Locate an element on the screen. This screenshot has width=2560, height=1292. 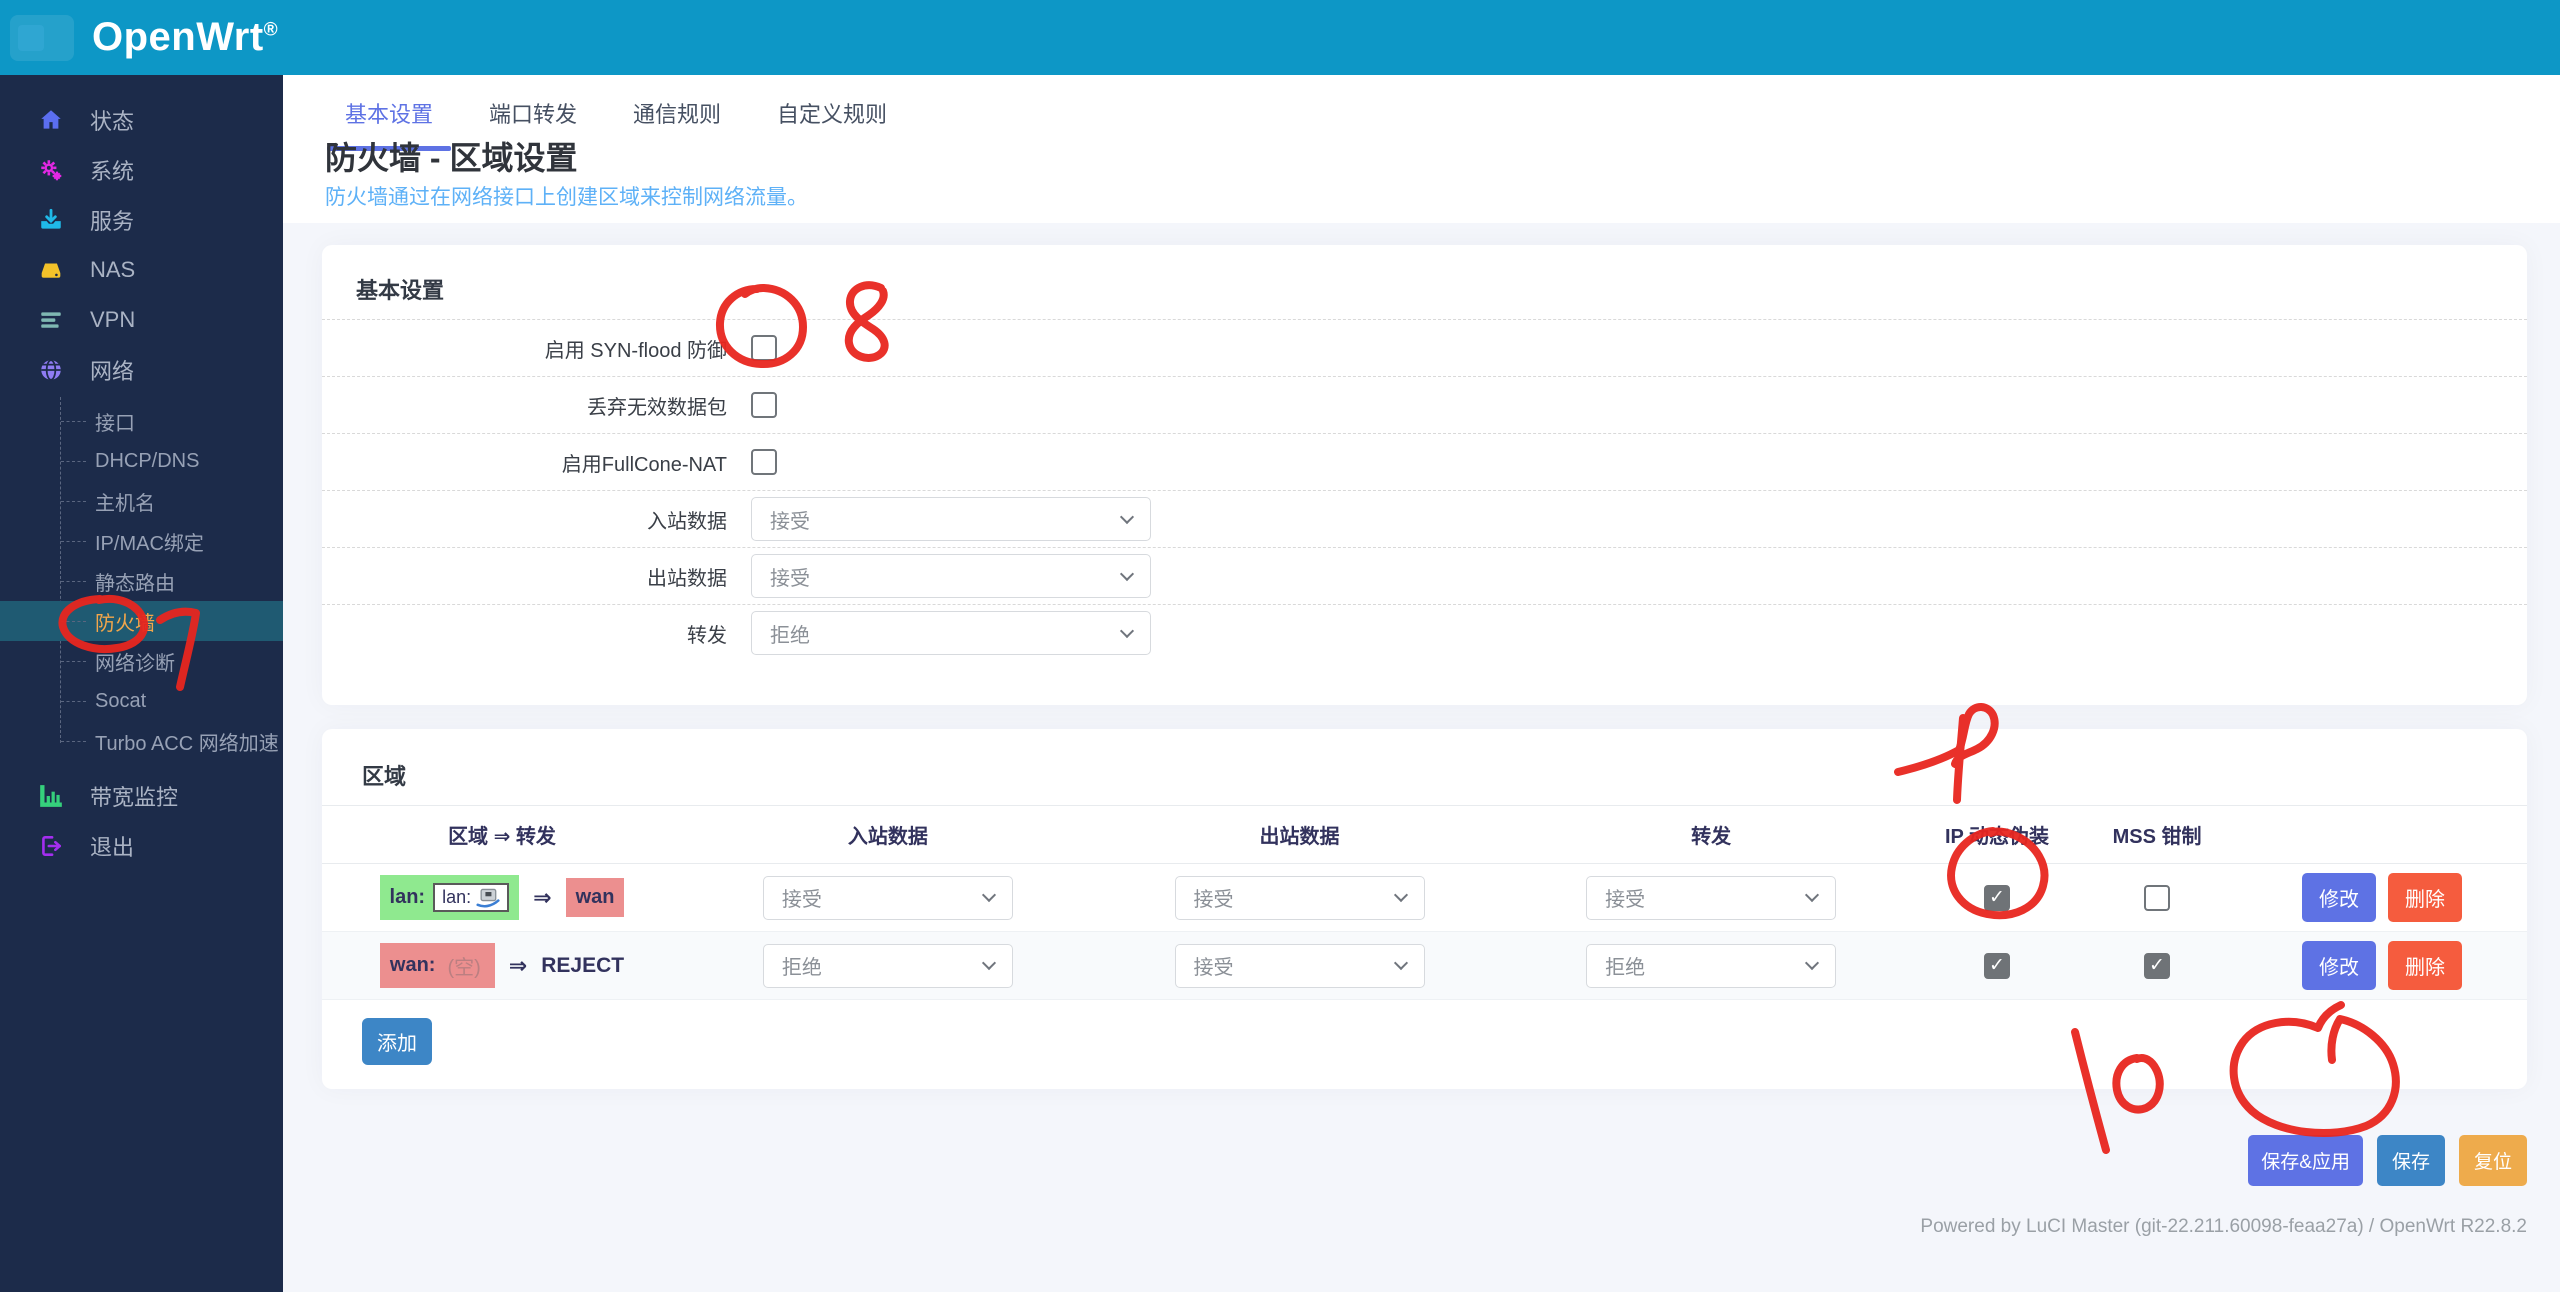
output-policy-label: 出站数据 is located at coordinates (687, 578).